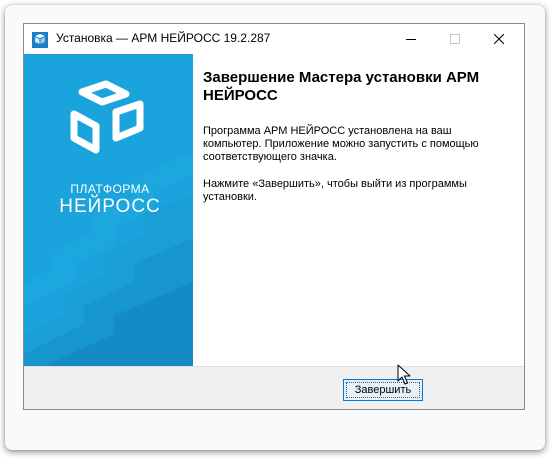 The width and height of the screenshot is (559, 462). Describe the element at coordinates (404, 374) in the screenshot. I see `mouse-cursor-icon` at that location.